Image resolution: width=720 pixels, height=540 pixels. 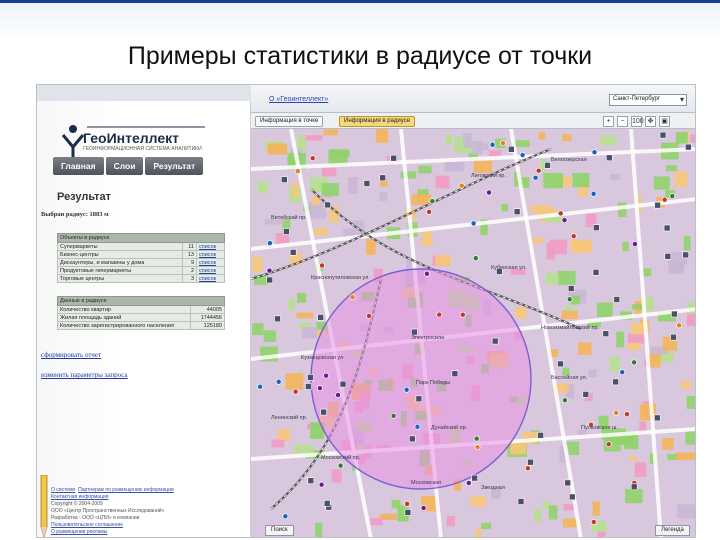 What do you see at coordinates (637, 121) in the screenshot?
I see `zoom-100-icon: 100` at bounding box center [637, 121].